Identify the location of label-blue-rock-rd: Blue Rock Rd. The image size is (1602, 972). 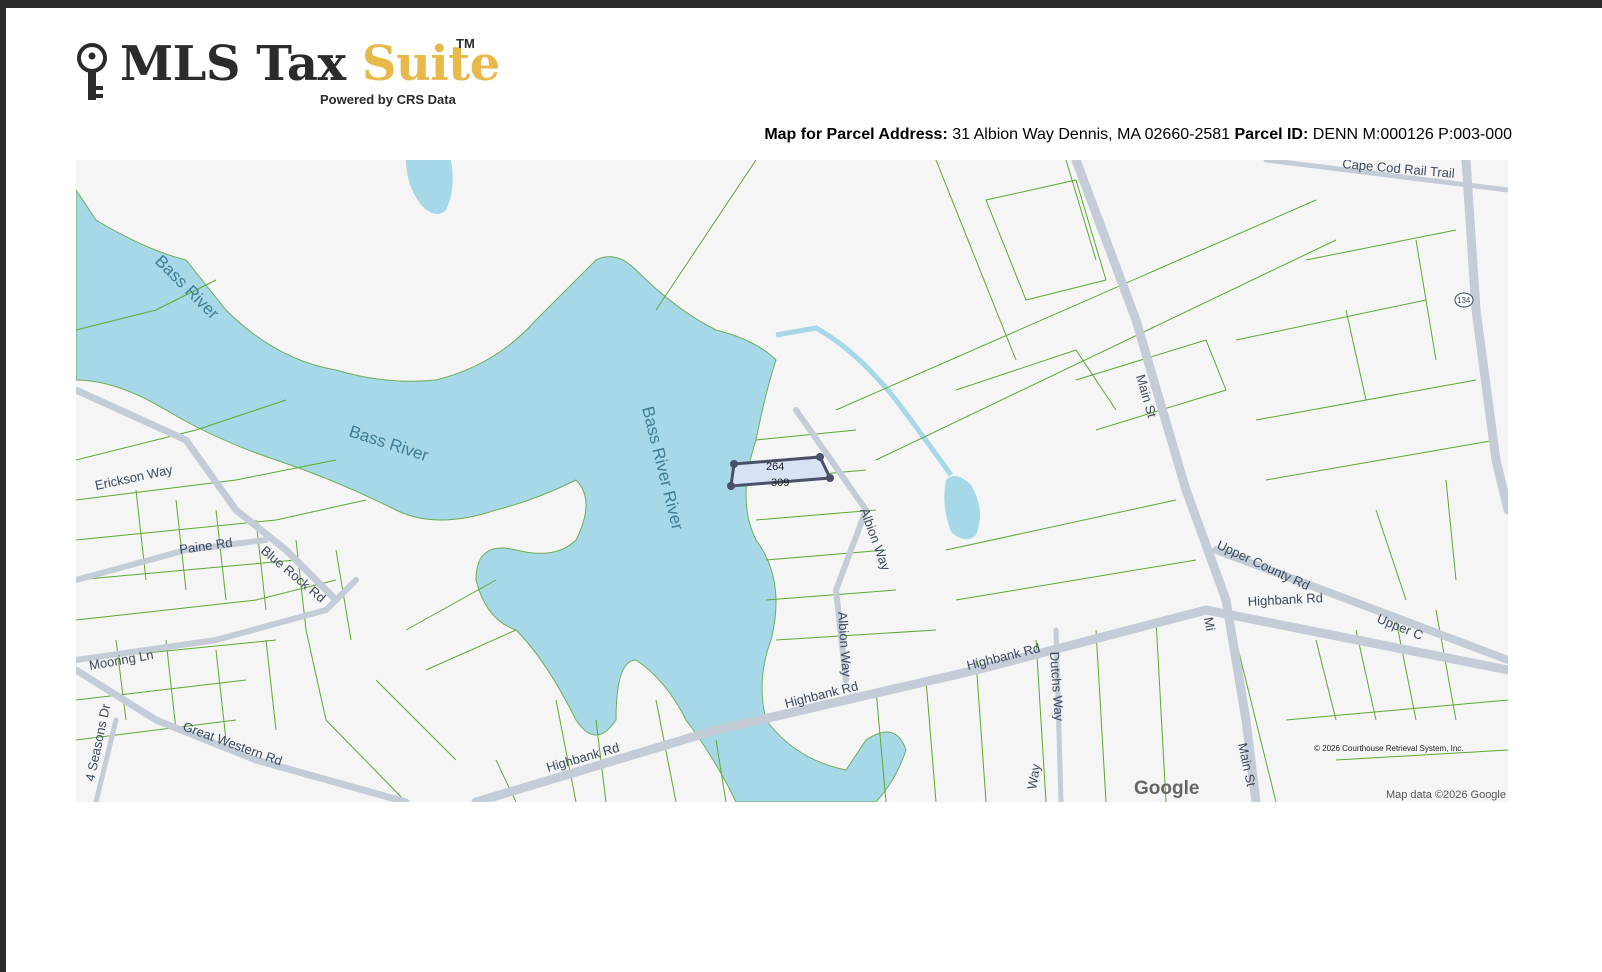
(293, 574).